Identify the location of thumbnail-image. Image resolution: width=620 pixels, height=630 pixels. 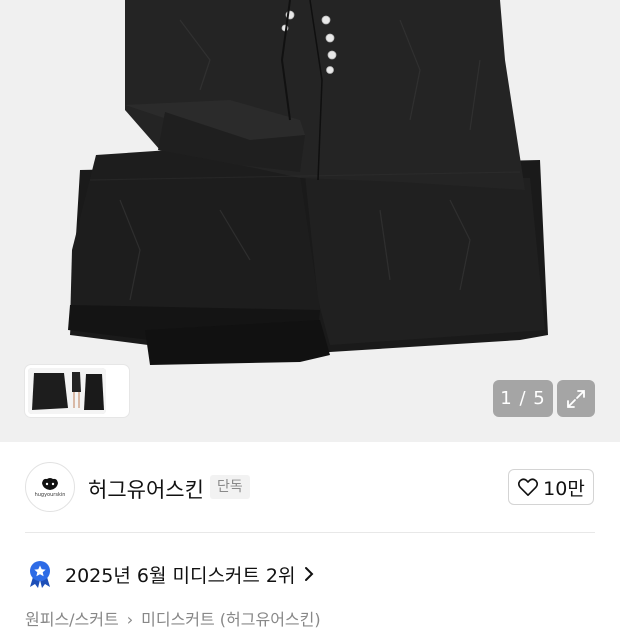
(67, 391).